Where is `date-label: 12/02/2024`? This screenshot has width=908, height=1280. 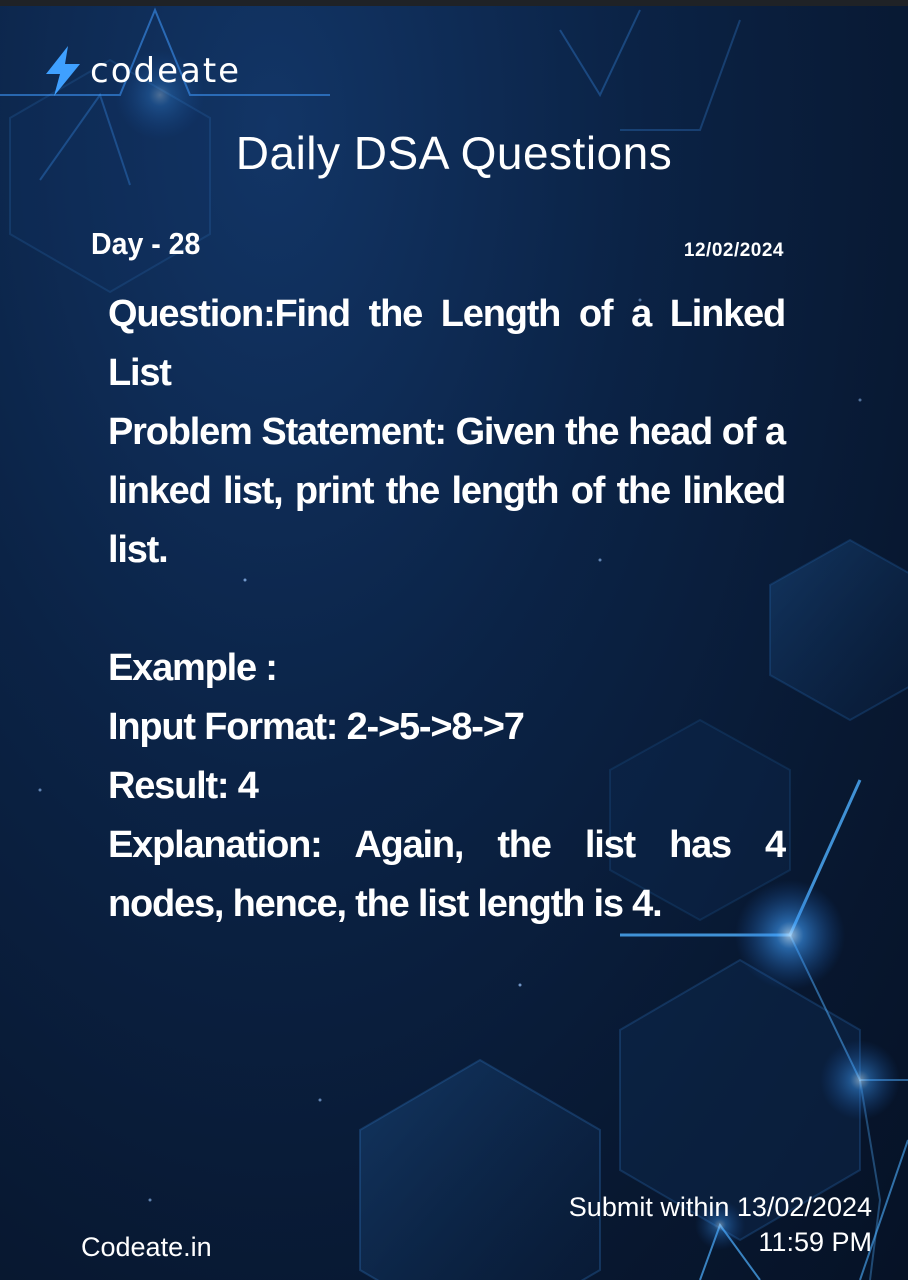 date-label: 12/02/2024 is located at coordinates (733, 250).